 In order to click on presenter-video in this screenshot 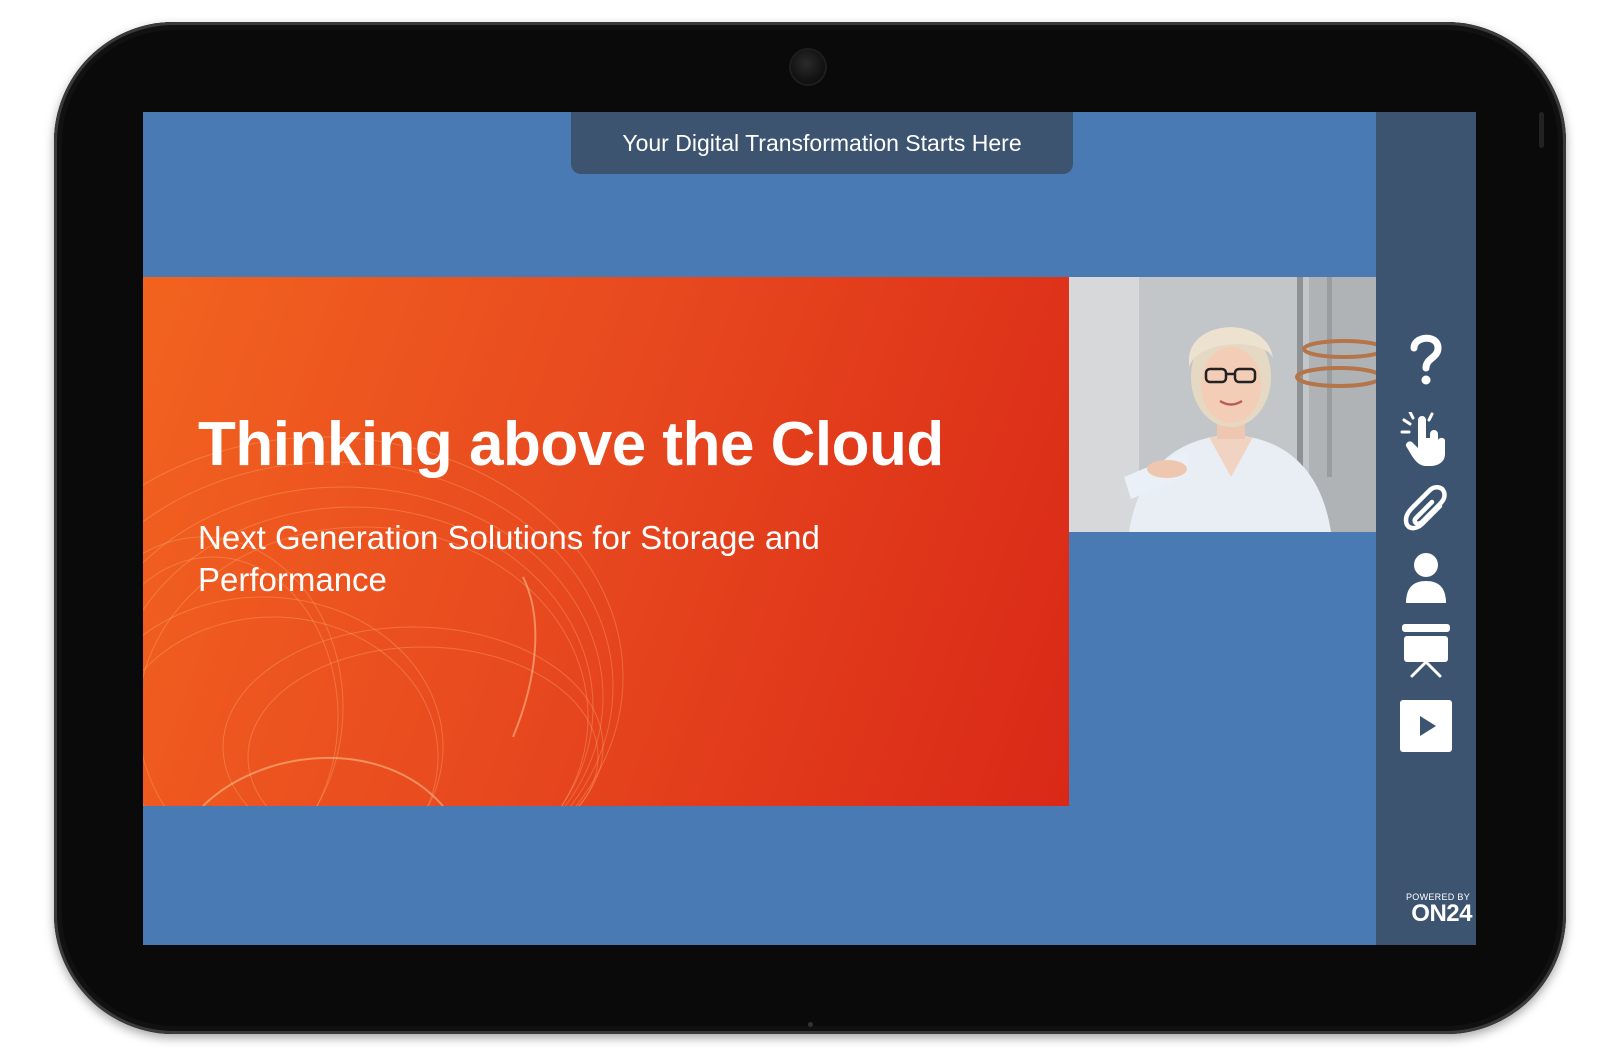, I will do `click(1222, 404)`.